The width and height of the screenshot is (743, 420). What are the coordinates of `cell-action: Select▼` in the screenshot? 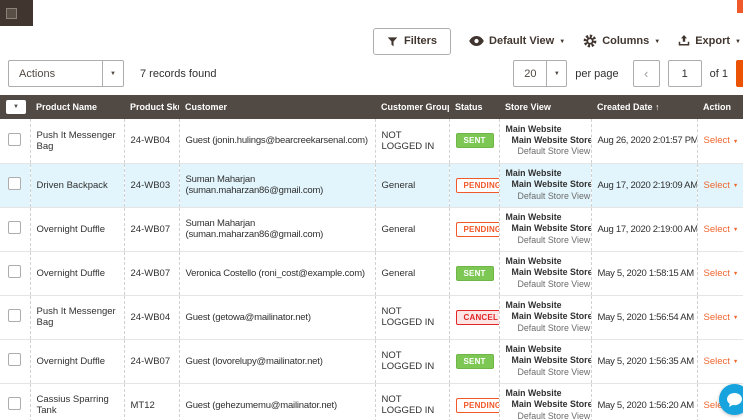 It's located at (719, 185).